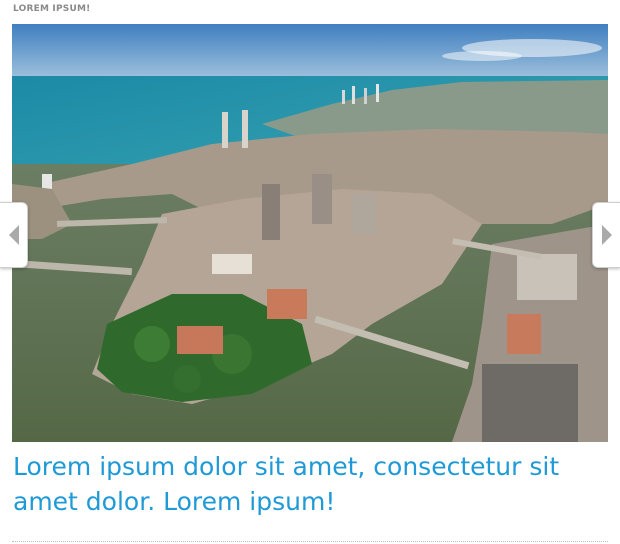 The width and height of the screenshot is (620, 544). I want to click on bottom-divider, so click(310, 541).